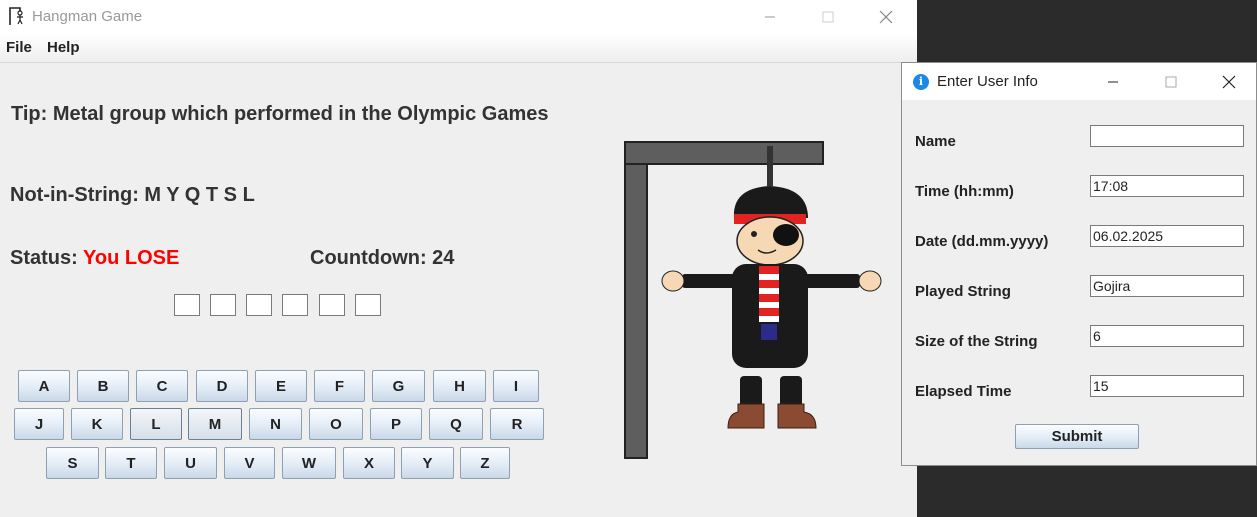  Describe the element at coordinates (131, 463) in the screenshot. I see `key-t: T` at that location.